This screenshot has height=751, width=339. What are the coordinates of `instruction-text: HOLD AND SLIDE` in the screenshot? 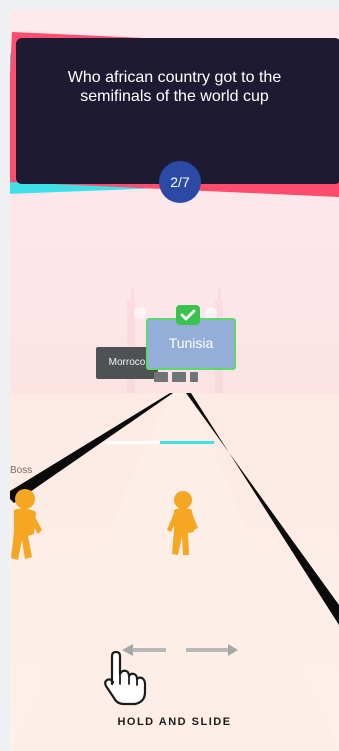 It's located at (174, 722).